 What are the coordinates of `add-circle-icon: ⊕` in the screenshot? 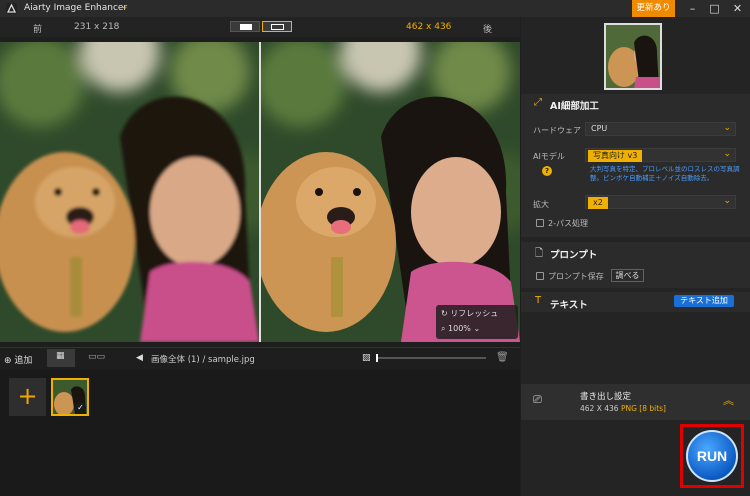 It's located at (8, 361).